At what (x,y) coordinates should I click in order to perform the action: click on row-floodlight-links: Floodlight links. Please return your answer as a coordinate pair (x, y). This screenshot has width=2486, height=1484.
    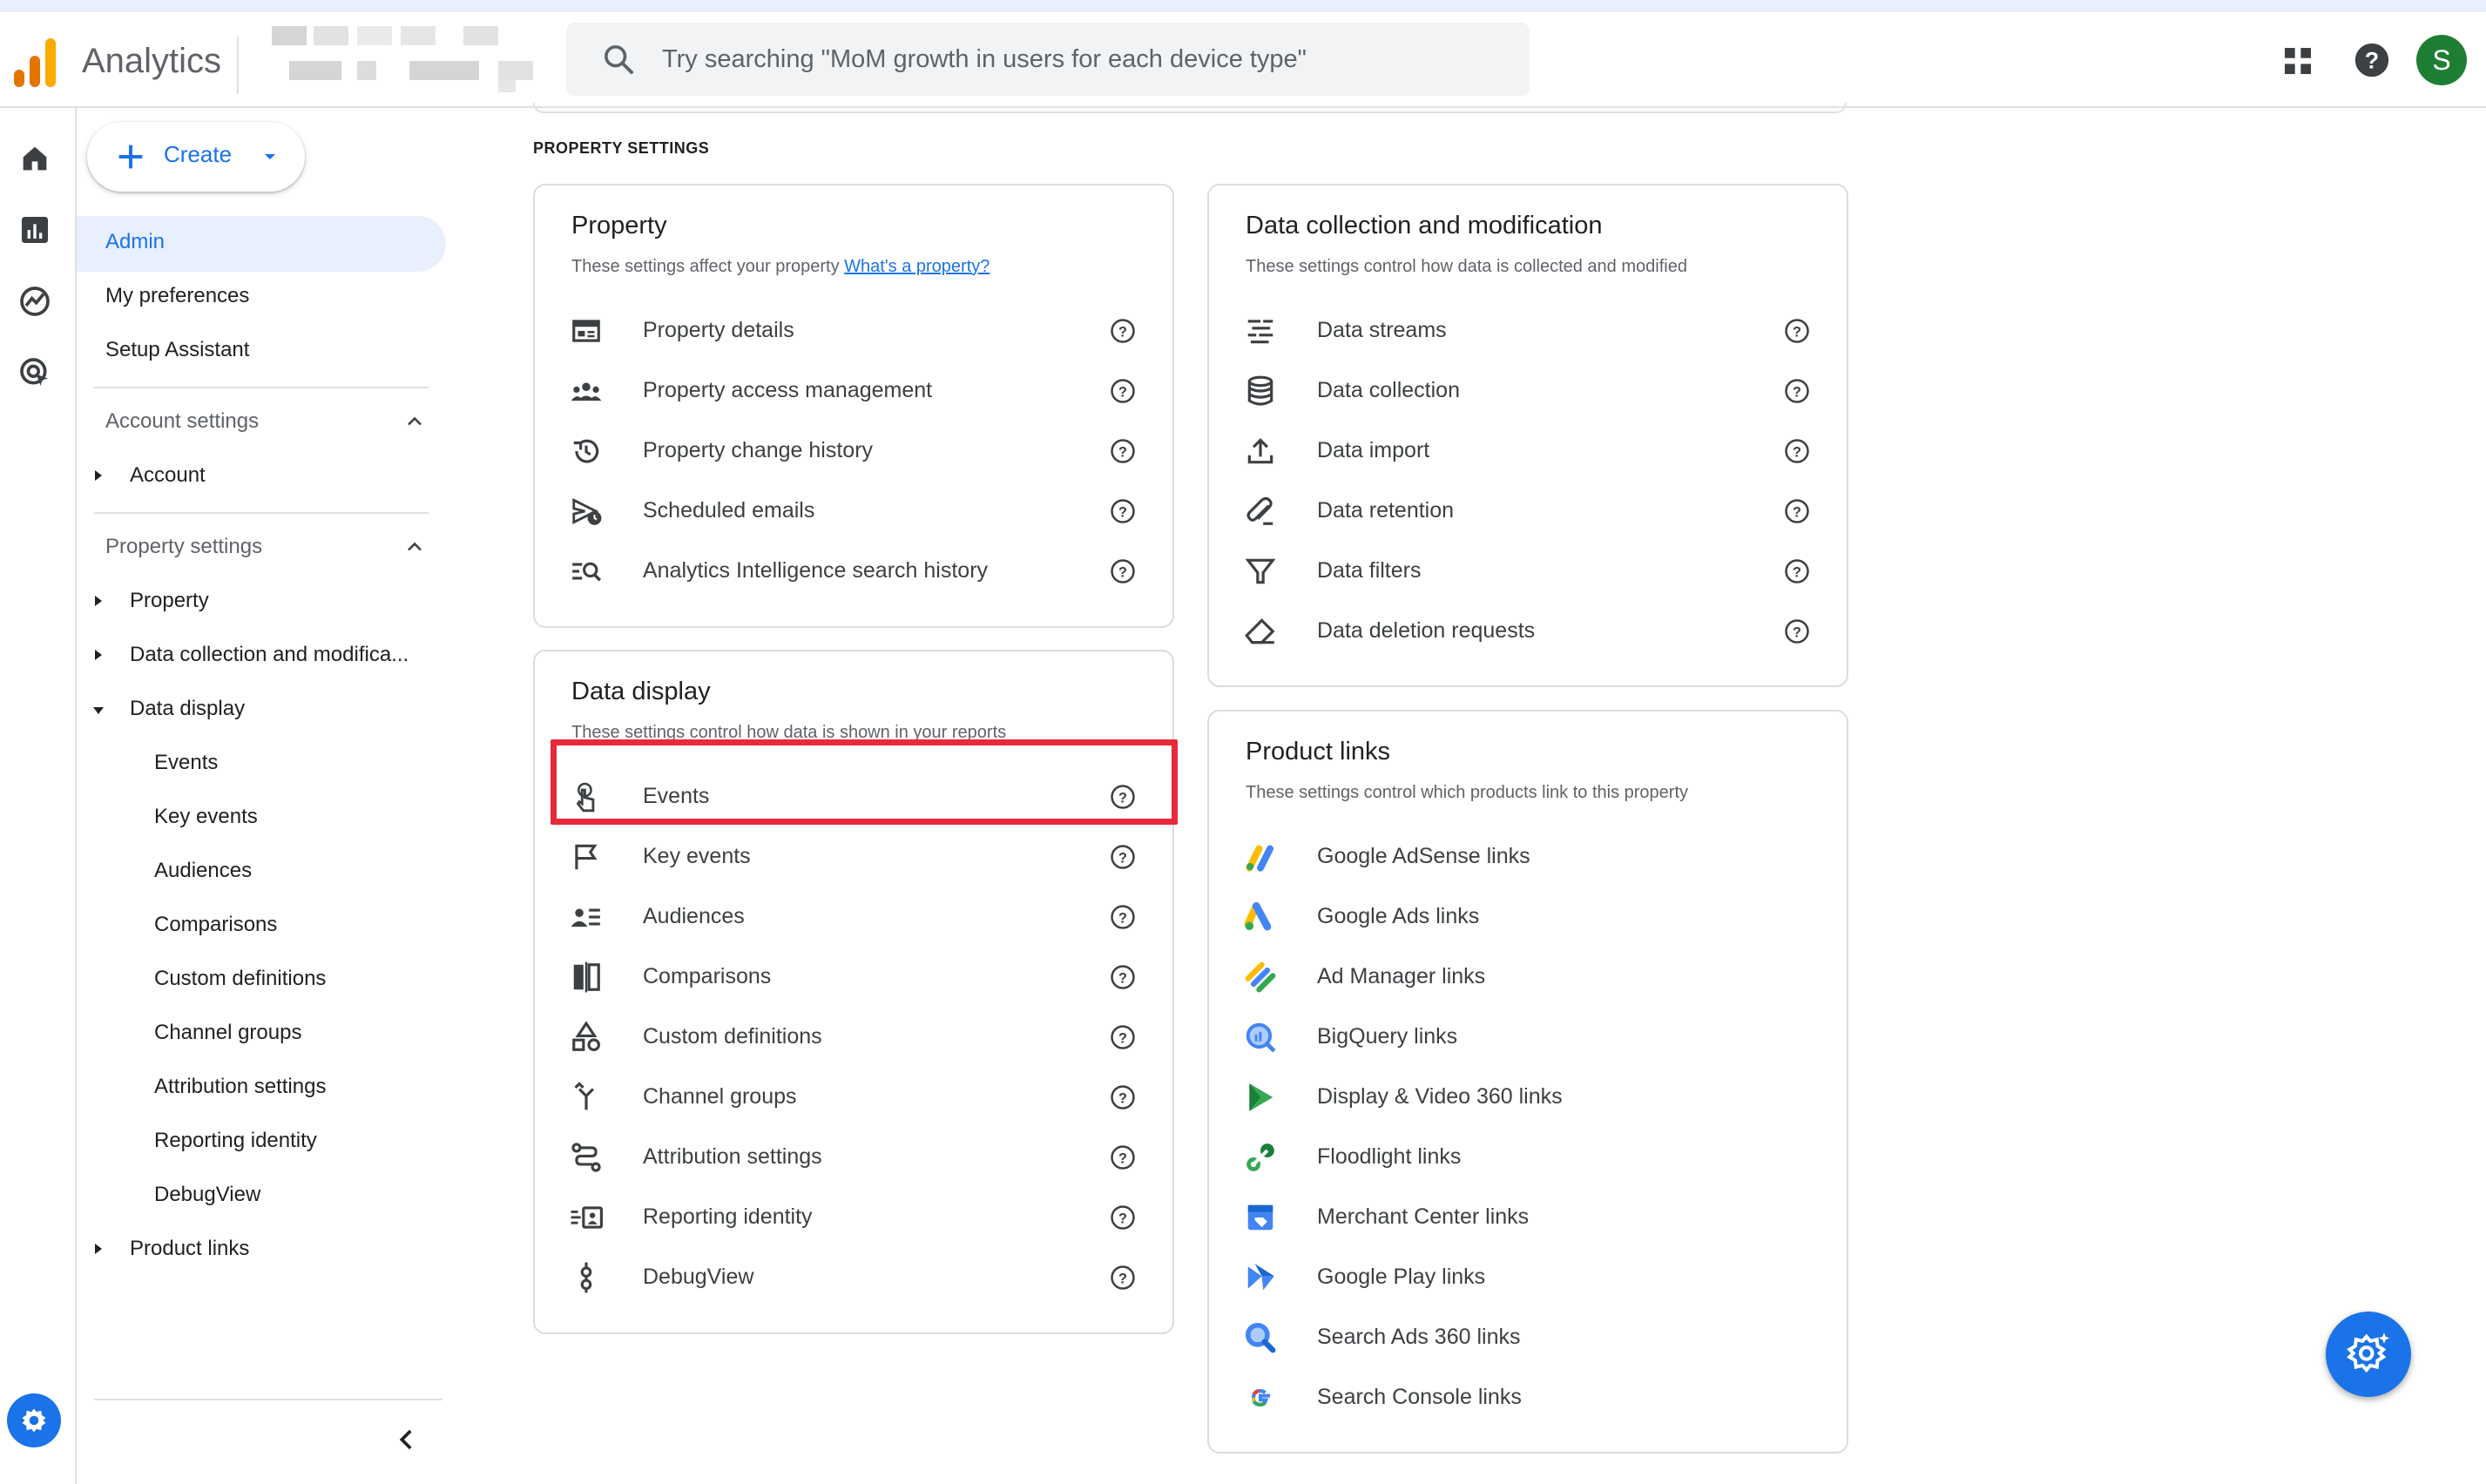
    Looking at the image, I should click on (1528, 1157).